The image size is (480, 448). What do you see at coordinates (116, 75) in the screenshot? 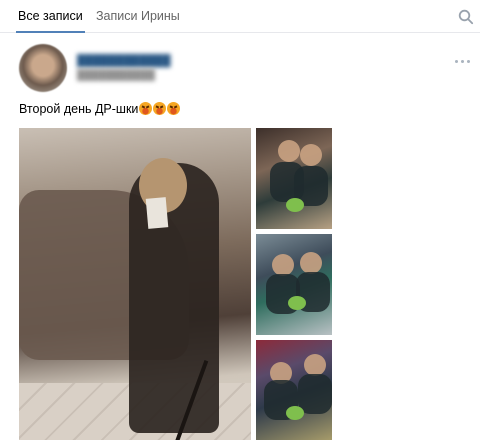
I see `post-date-blurred: ███████████` at bounding box center [116, 75].